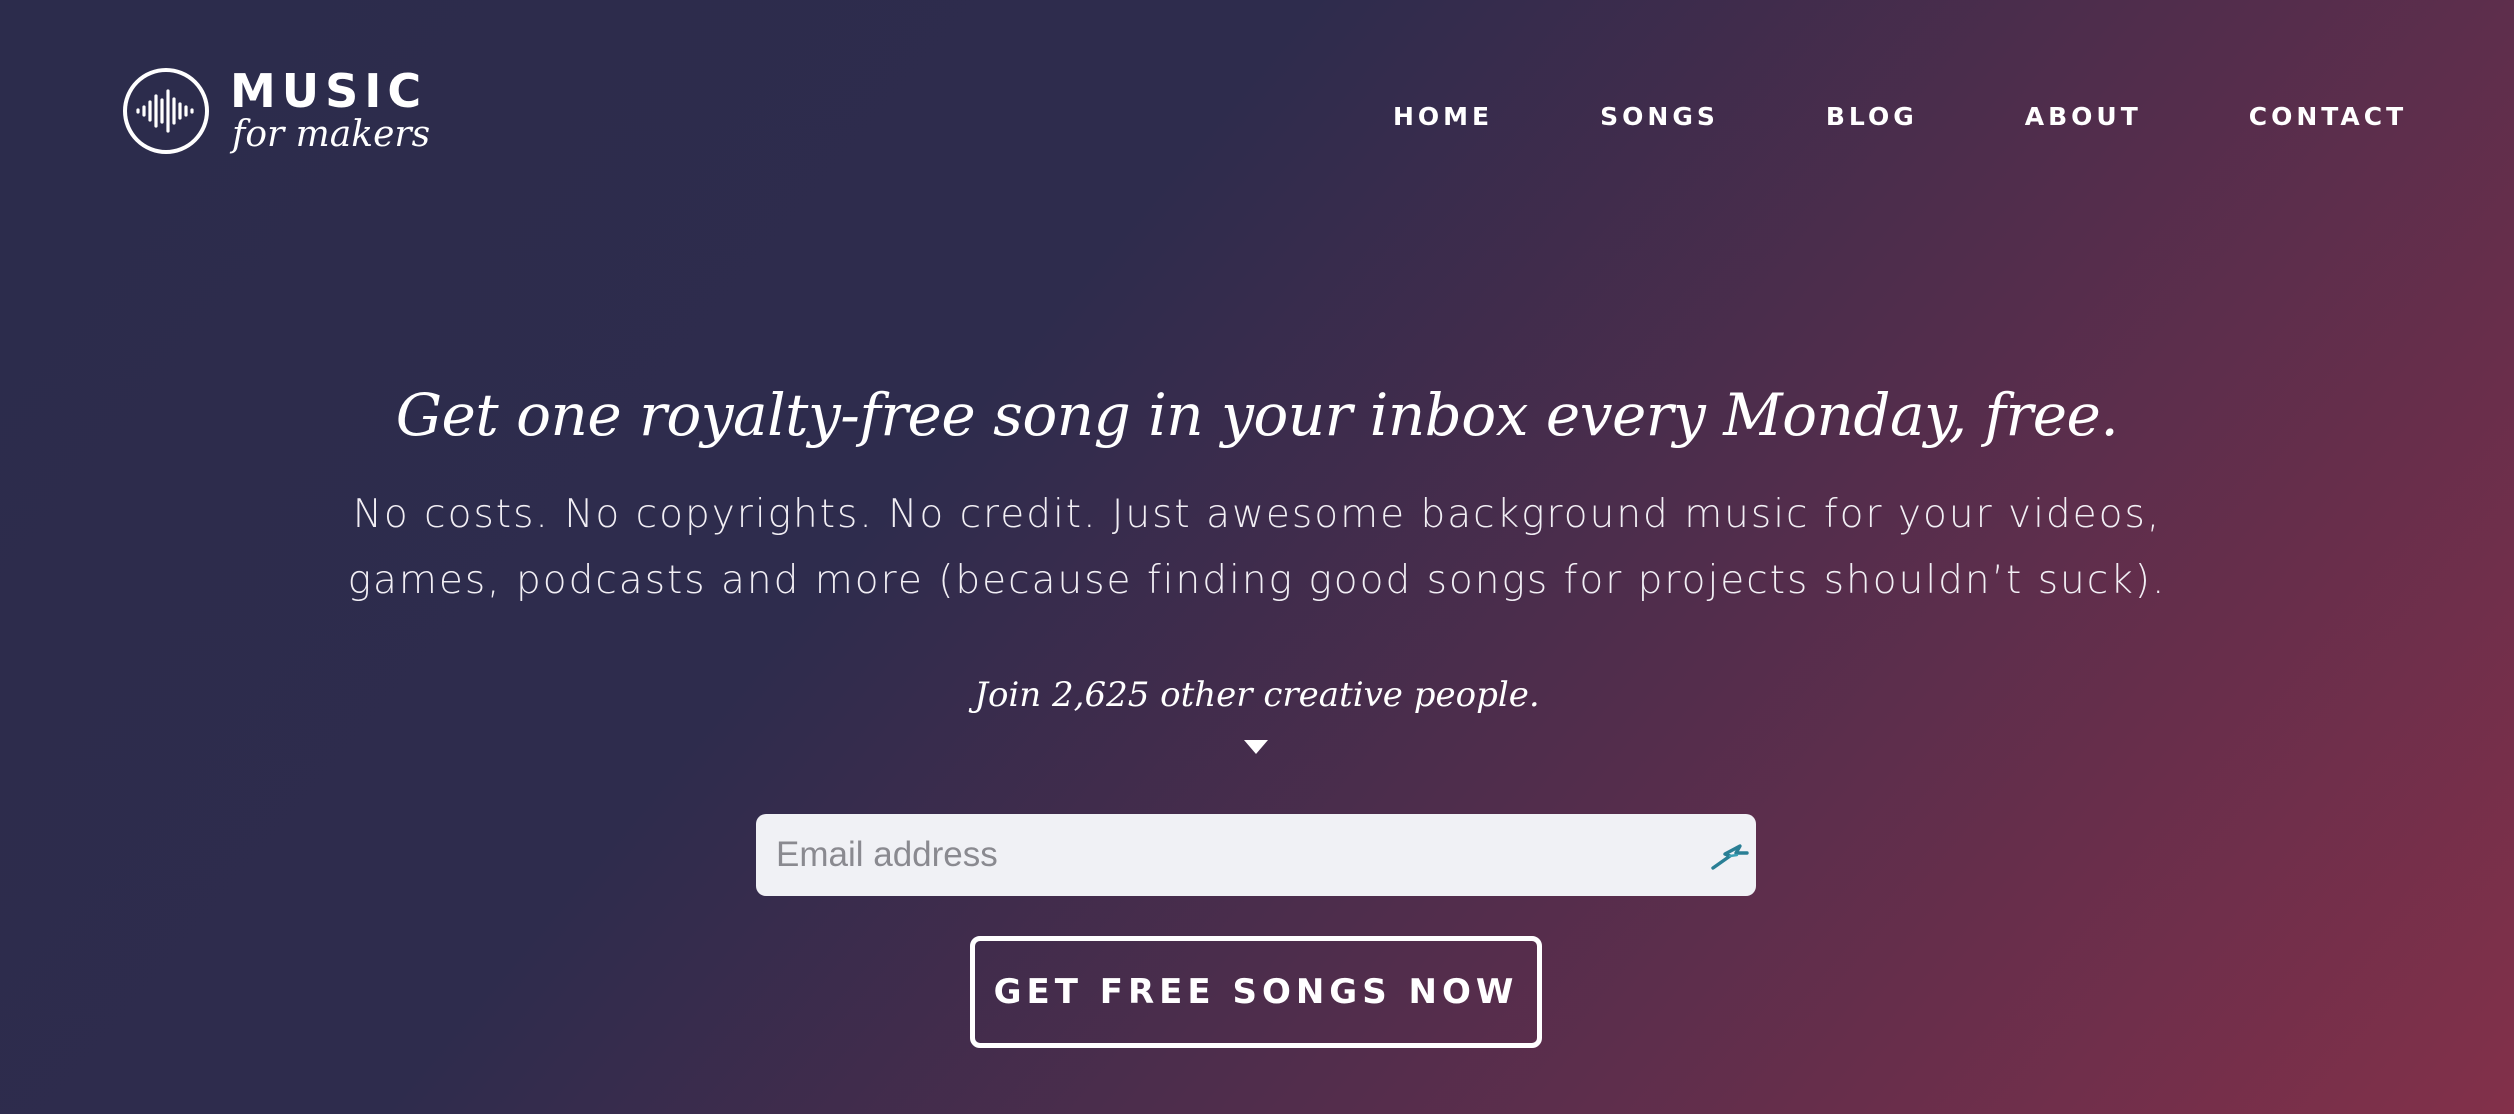 Image resolution: width=2514 pixels, height=1114 pixels. What do you see at coordinates (1256, 992) in the screenshot?
I see `get-free-songs-button: GET FREE SONGS NOW` at bounding box center [1256, 992].